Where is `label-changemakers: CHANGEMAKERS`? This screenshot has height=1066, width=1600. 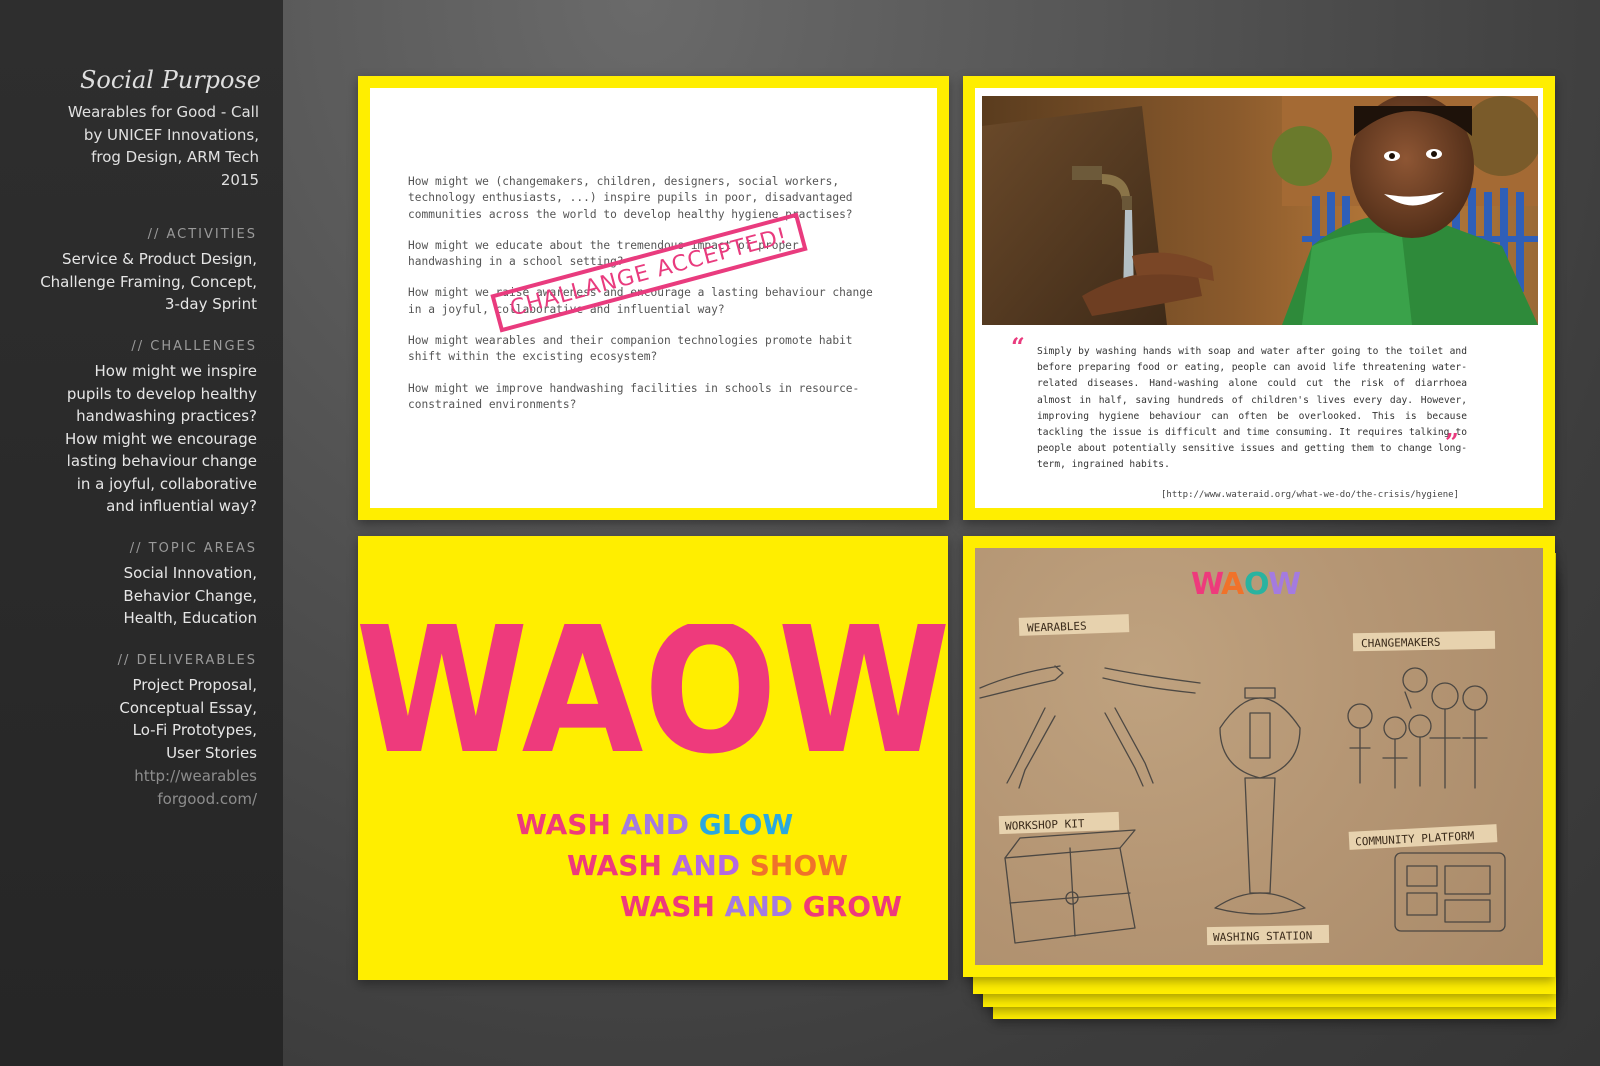
label-changemakers: CHANGEMAKERS is located at coordinates (1401, 643).